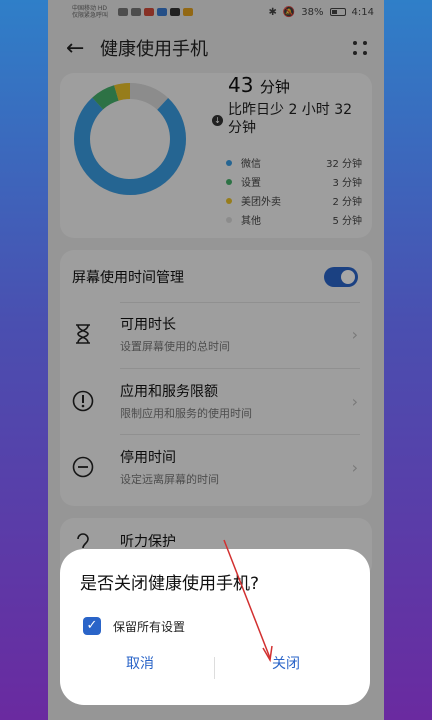 Image resolution: width=432 pixels, height=720 pixels. I want to click on cancel-button: 取消, so click(140, 664).